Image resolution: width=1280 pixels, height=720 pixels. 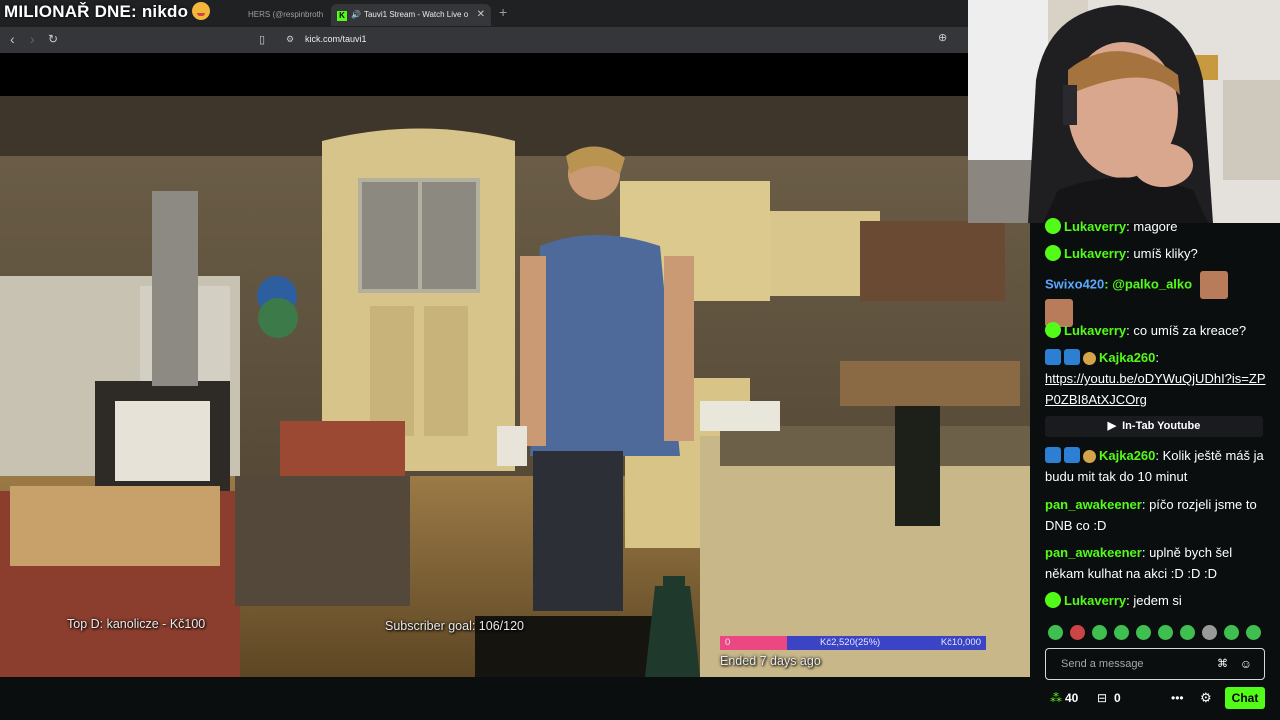 I want to click on speaker-icon: 🔊, so click(x=356, y=14).